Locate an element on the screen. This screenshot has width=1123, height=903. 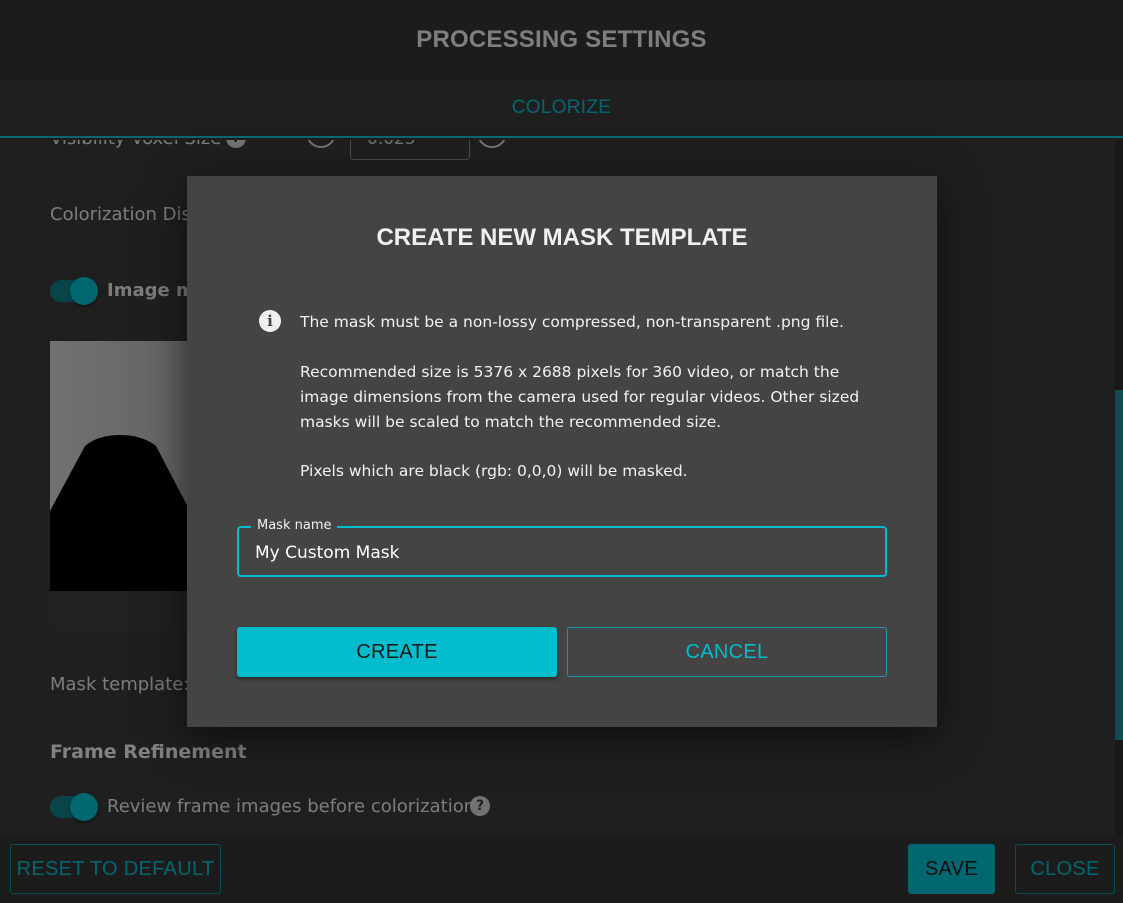
dialog-title: CREATE NEW MASK TEMPLATE is located at coordinates (562, 237).